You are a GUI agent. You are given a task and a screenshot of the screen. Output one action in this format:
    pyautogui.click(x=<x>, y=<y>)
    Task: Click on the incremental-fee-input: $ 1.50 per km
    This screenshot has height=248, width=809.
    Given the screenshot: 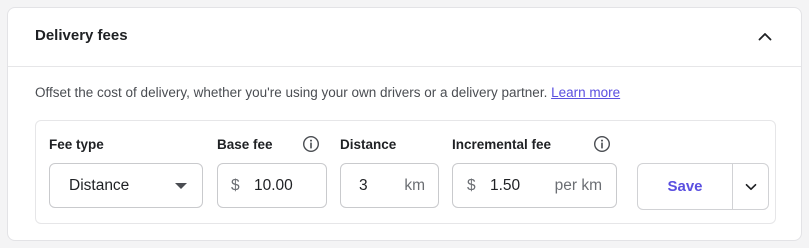 What is the action you would take?
    pyautogui.click(x=534, y=185)
    